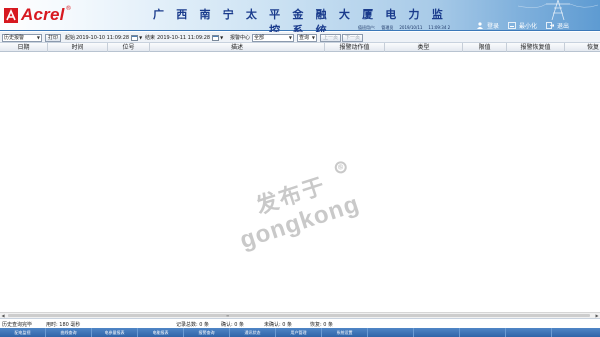  Describe the element at coordinates (345, 332) in the screenshot. I see `nav-item-system-settings: 系统设置` at that location.